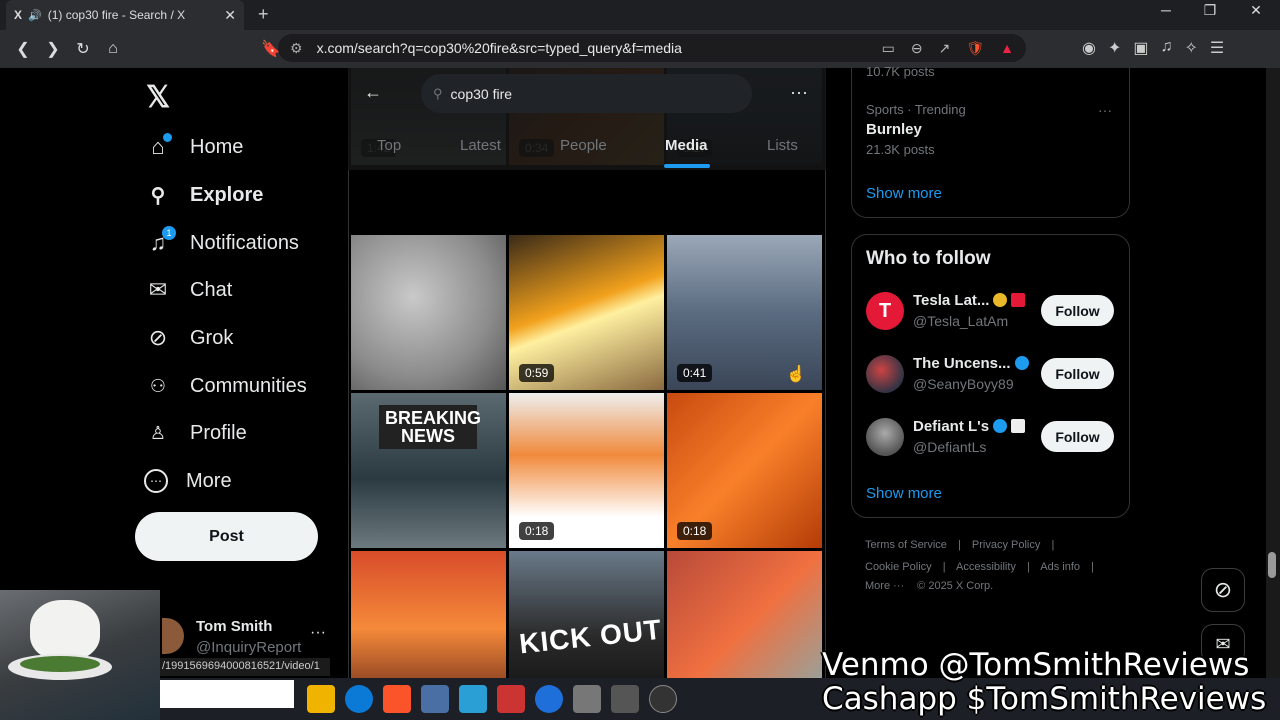 This screenshot has width=1280, height=720. What do you see at coordinates (1105, 110) in the screenshot?
I see `trend-more-icon: ···` at bounding box center [1105, 110].